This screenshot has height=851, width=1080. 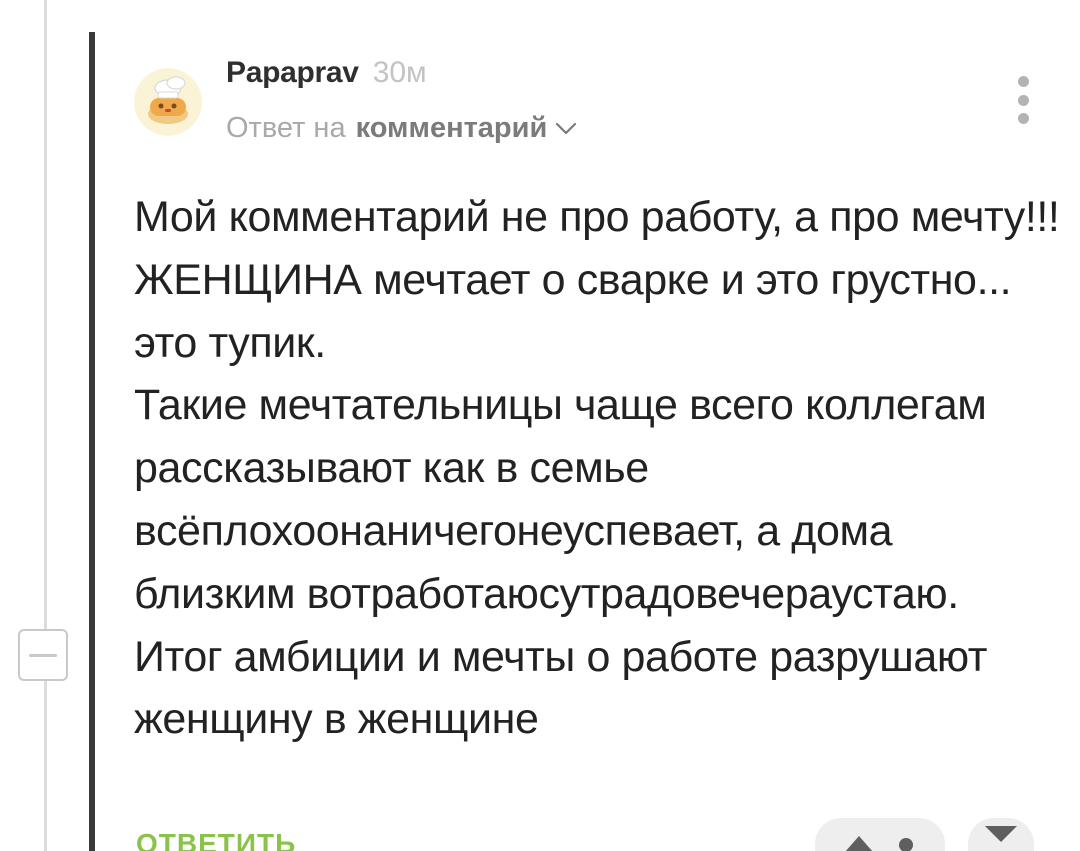 What do you see at coordinates (216, 839) in the screenshot?
I see `reply-button: ОТВЕТИТЬ` at bounding box center [216, 839].